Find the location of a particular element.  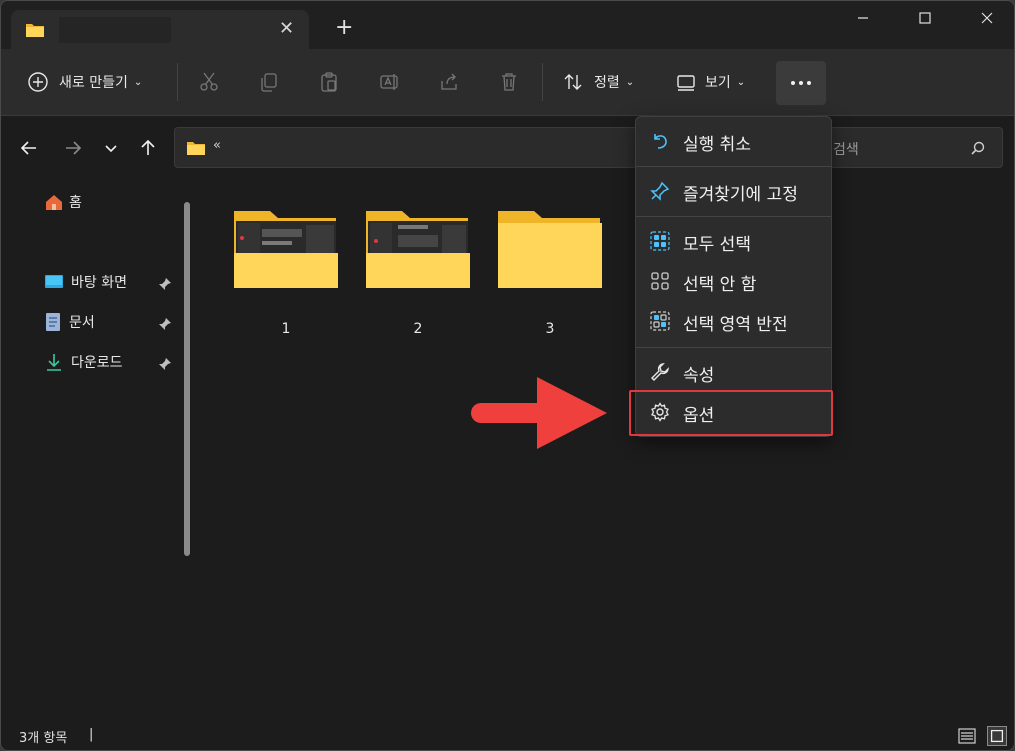

view-label: 보기 is located at coordinates (718, 83).